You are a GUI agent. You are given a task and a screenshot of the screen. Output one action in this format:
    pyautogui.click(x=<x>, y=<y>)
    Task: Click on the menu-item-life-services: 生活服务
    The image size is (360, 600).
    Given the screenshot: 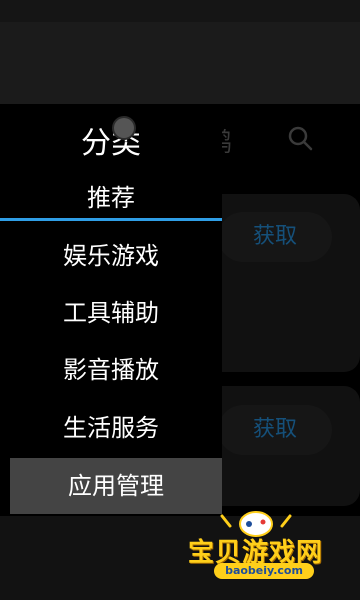 What is the action you would take?
    pyautogui.click(x=111, y=428)
    